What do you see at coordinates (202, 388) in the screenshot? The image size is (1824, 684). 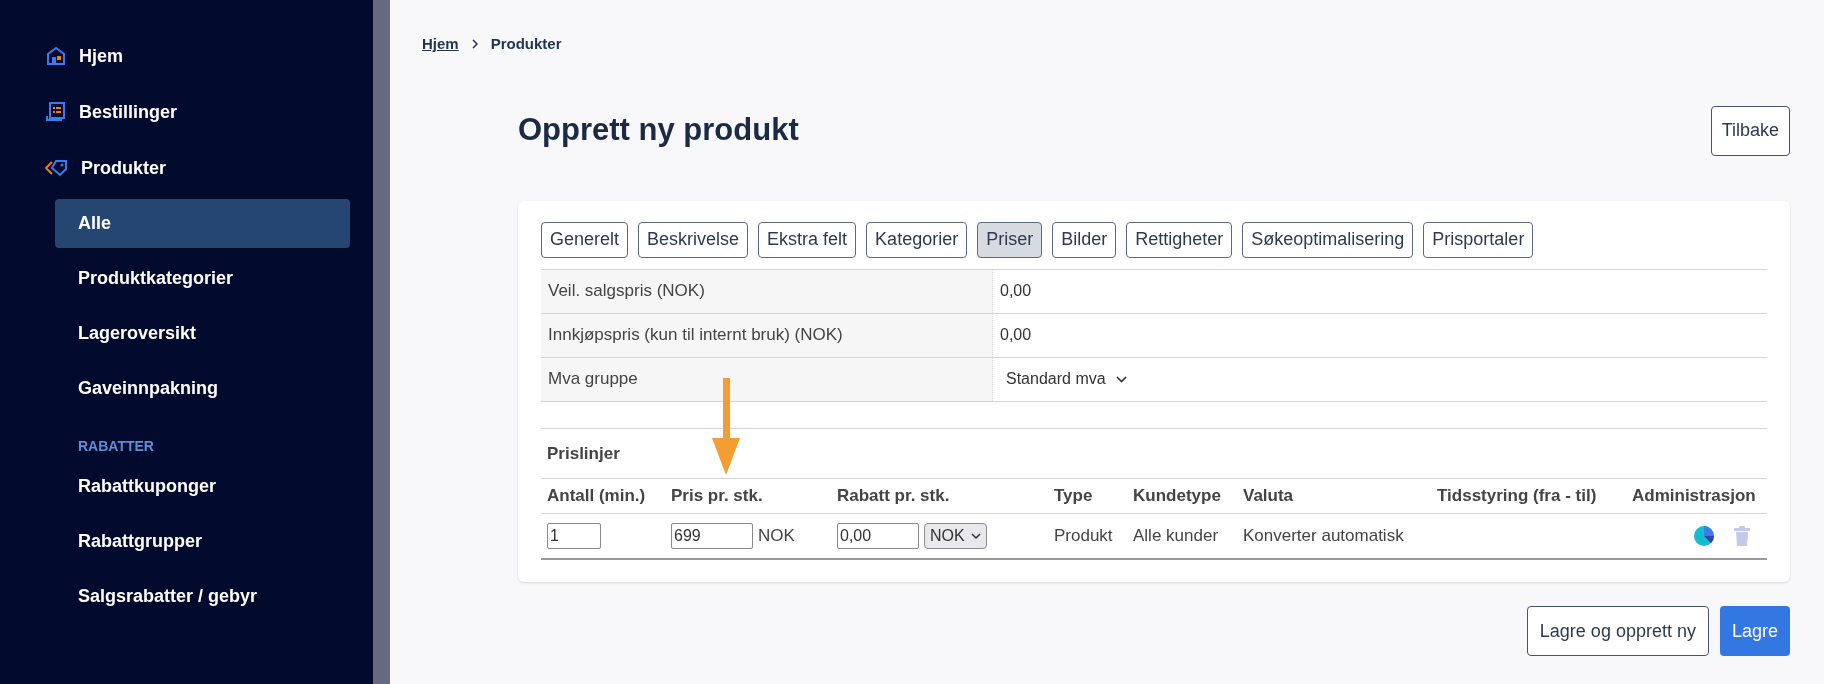 I see `nav-item: Gaveinnpakning` at bounding box center [202, 388].